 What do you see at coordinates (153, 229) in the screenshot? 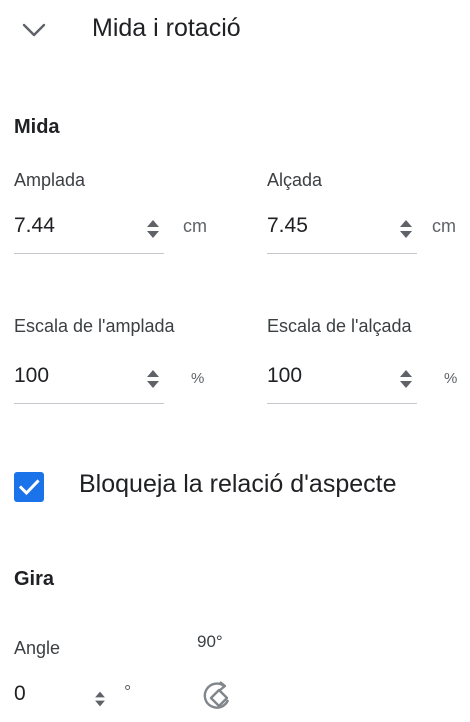
I see `width-spinner-icon` at bounding box center [153, 229].